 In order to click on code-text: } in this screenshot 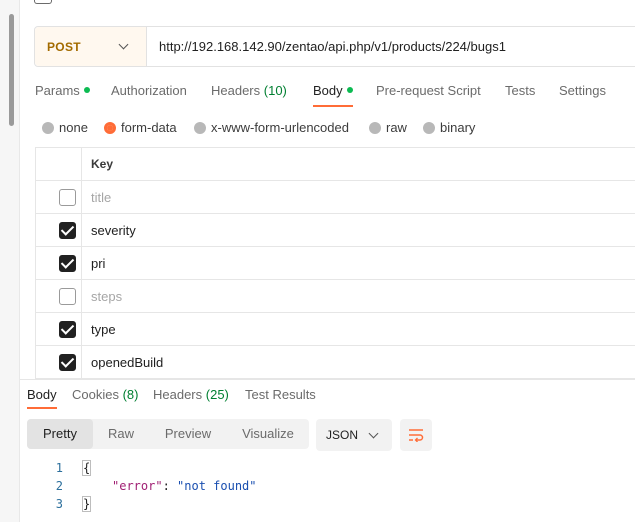, I will do `click(86, 504)`.